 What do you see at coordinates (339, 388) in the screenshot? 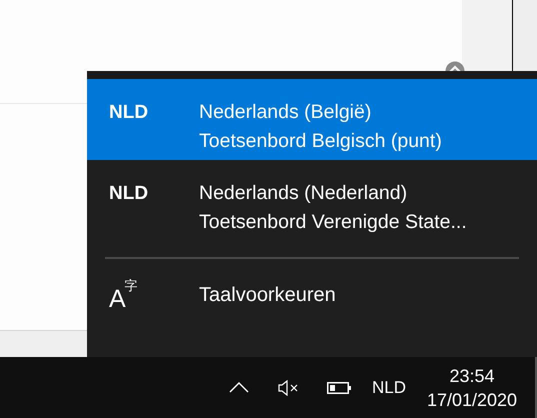
I see `battery-icon` at bounding box center [339, 388].